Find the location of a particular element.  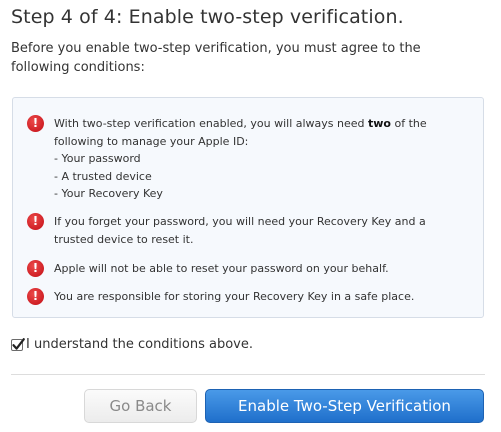

condition-bullet-trusted-device: - A trusted device is located at coordinates (103, 176).